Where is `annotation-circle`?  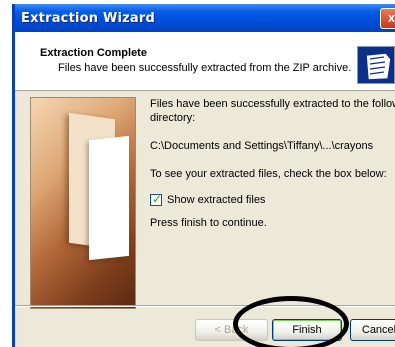
annotation-circle is located at coordinates (291, 321).